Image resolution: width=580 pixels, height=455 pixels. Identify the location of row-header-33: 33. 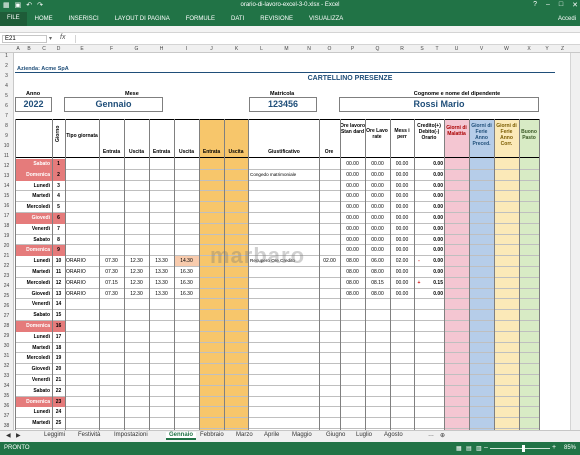
(6, 376).